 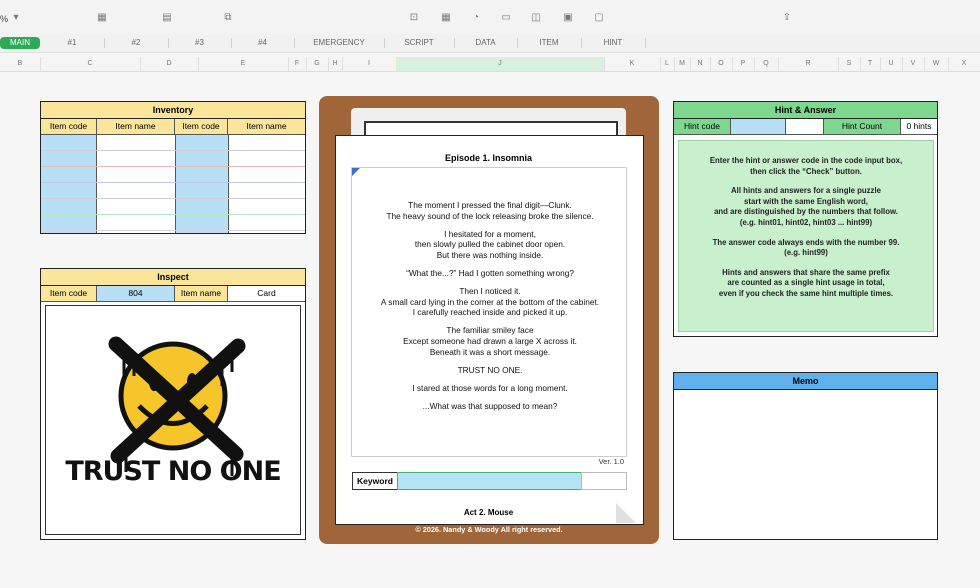 I want to click on shape-icon: ◫, so click(x=536, y=18).